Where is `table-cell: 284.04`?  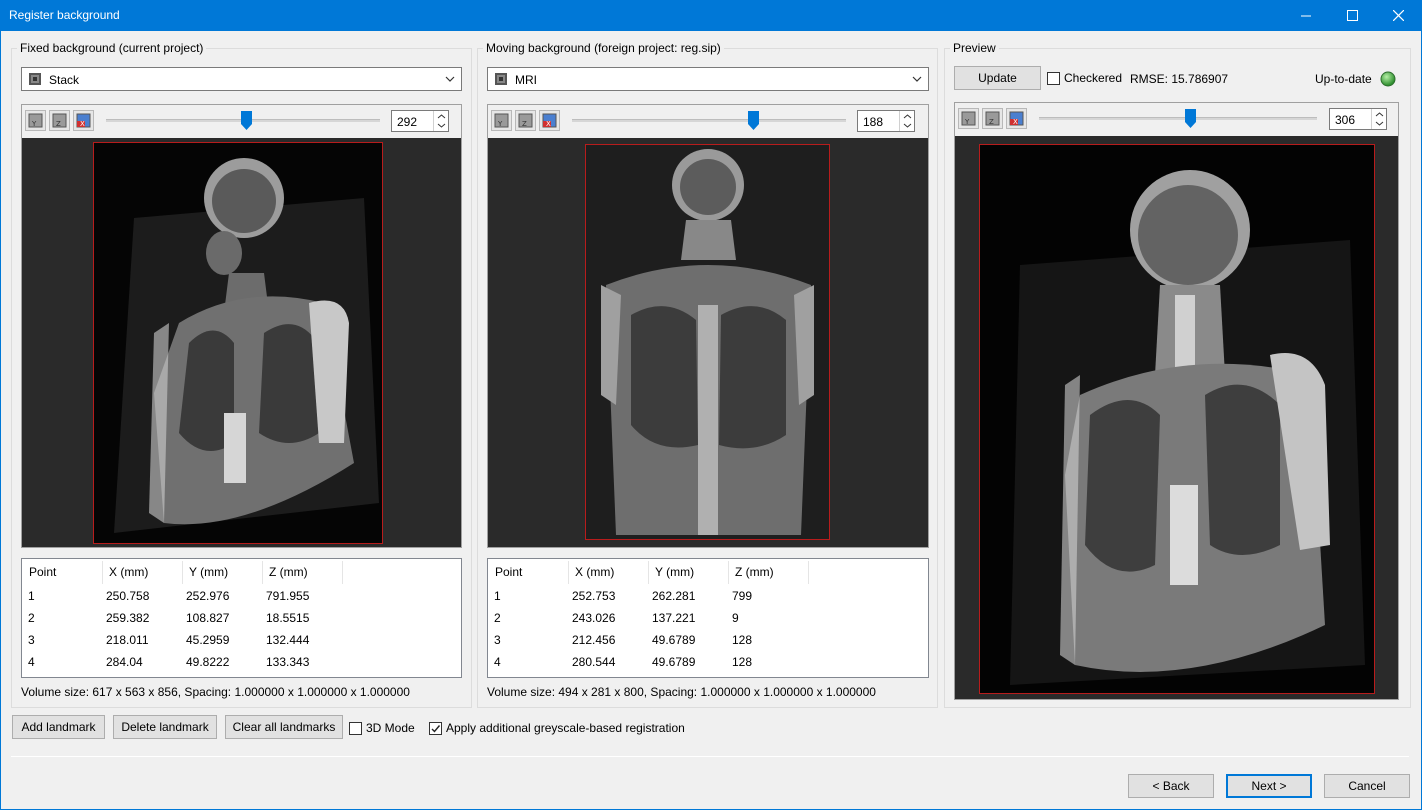
table-cell: 284.04 is located at coordinates (124, 662).